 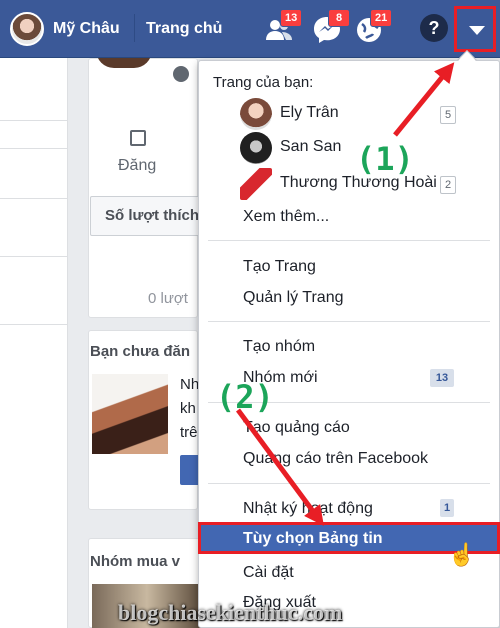 What do you see at coordinates (448, 185) in the screenshot?
I see `page-count: 2` at bounding box center [448, 185].